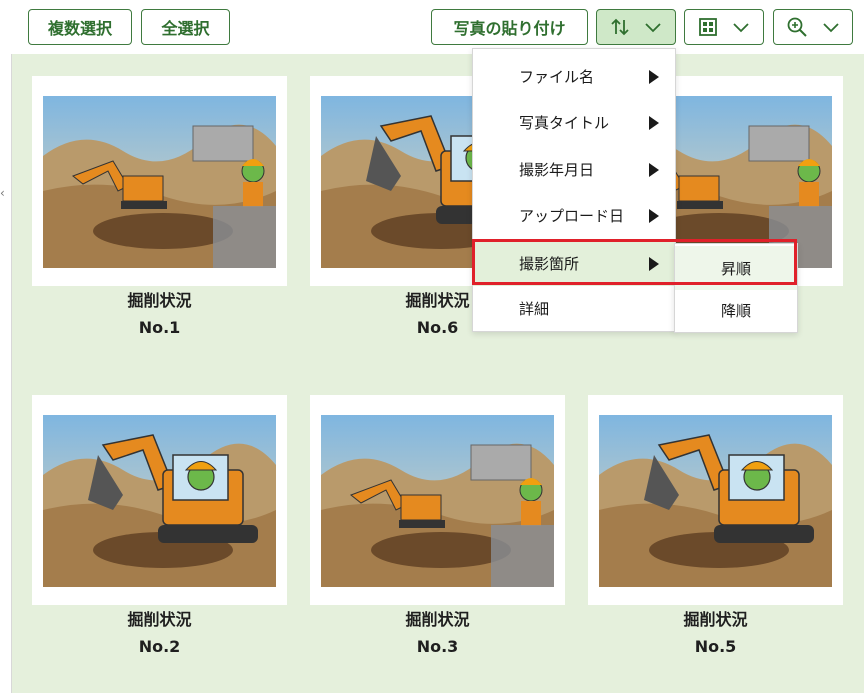 The height and width of the screenshot is (693, 864). I want to click on select-all-button: 全選択, so click(185, 27).